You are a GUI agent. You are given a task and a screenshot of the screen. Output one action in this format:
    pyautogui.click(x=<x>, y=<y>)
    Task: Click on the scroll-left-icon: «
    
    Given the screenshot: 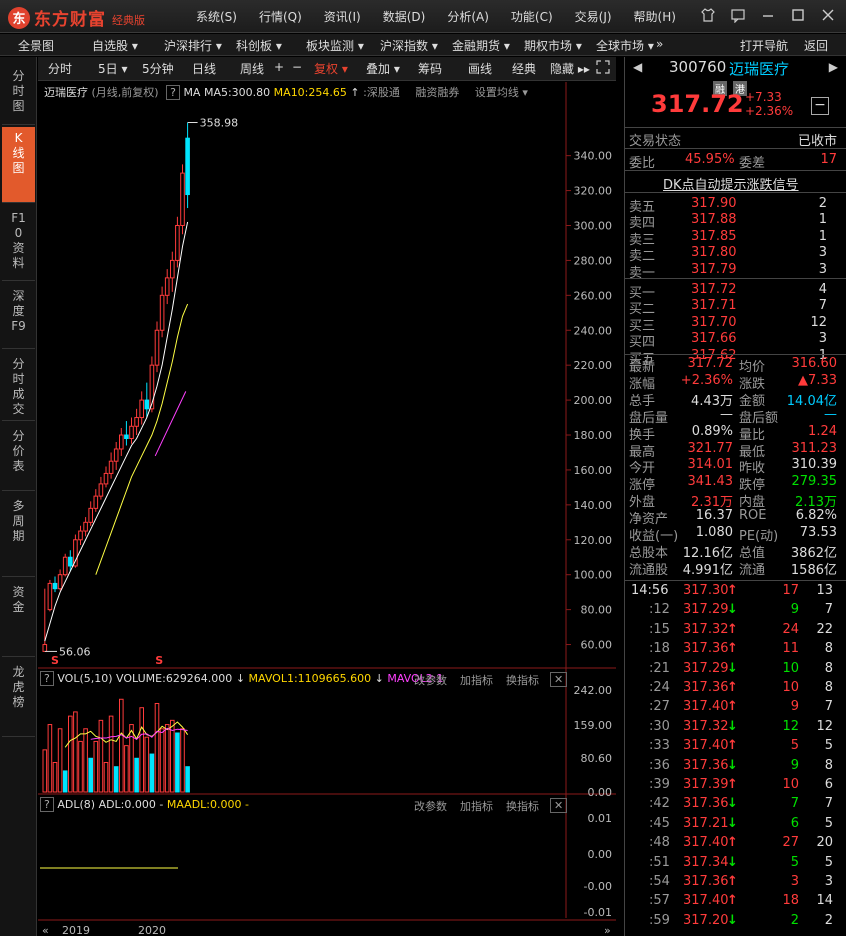 What is the action you would take?
    pyautogui.click(x=45, y=930)
    